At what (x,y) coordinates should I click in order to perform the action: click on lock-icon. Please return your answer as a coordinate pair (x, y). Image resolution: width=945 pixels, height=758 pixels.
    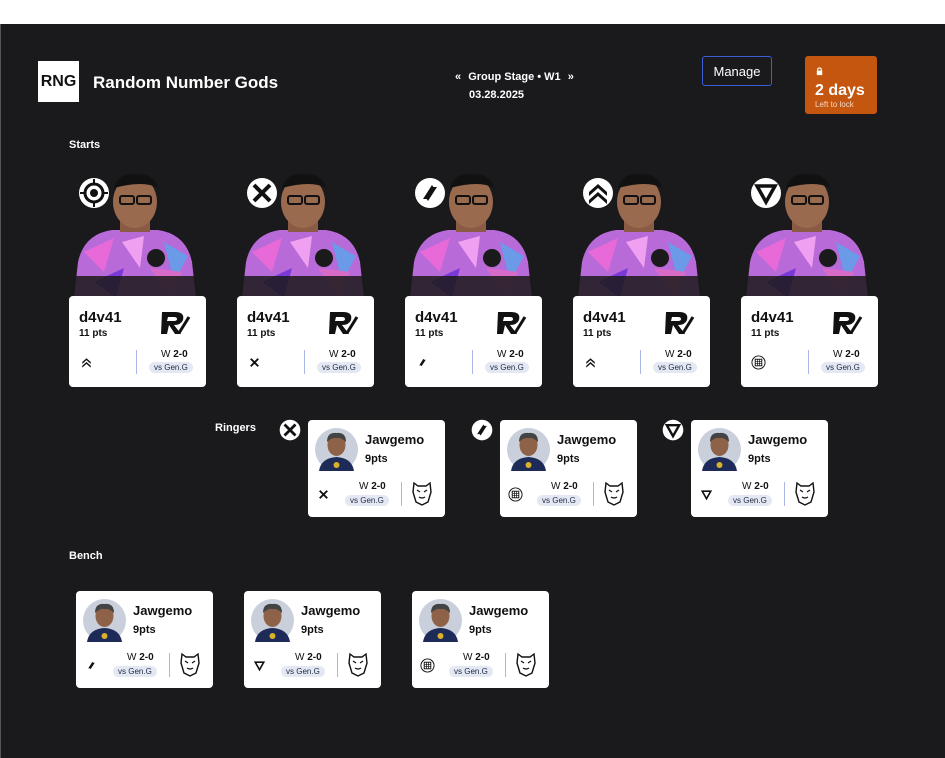
    Looking at the image, I should click on (819, 71).